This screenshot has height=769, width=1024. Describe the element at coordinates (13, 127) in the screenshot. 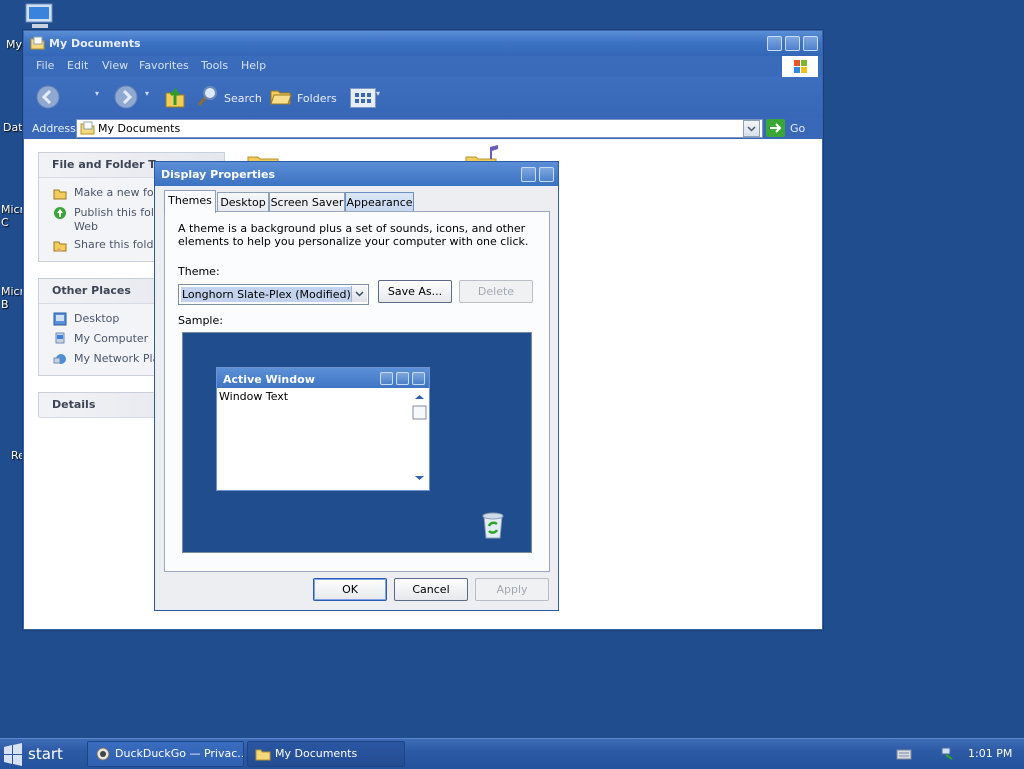

I see `desktop-icon-label-documents: Dat` at that location.